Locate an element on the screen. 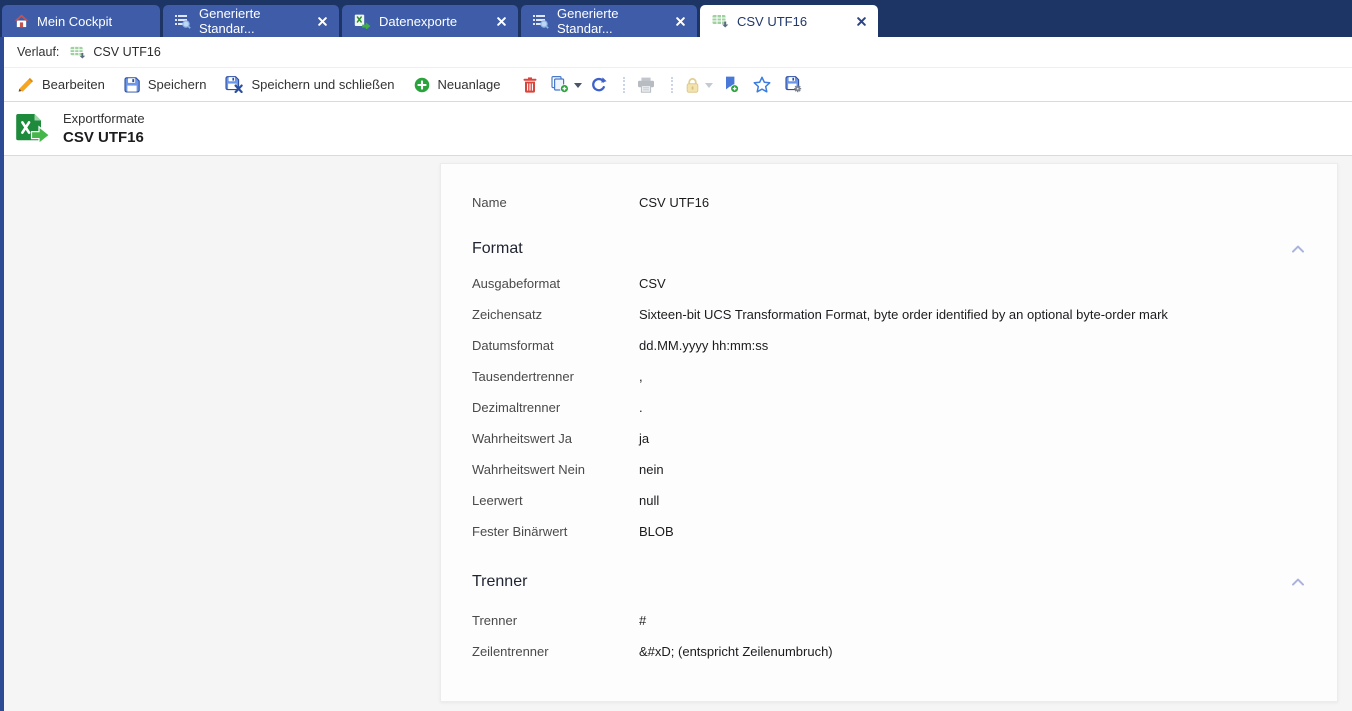 The image size is (1352, 711). window-edge-strip is located at coordinates (2, 374).